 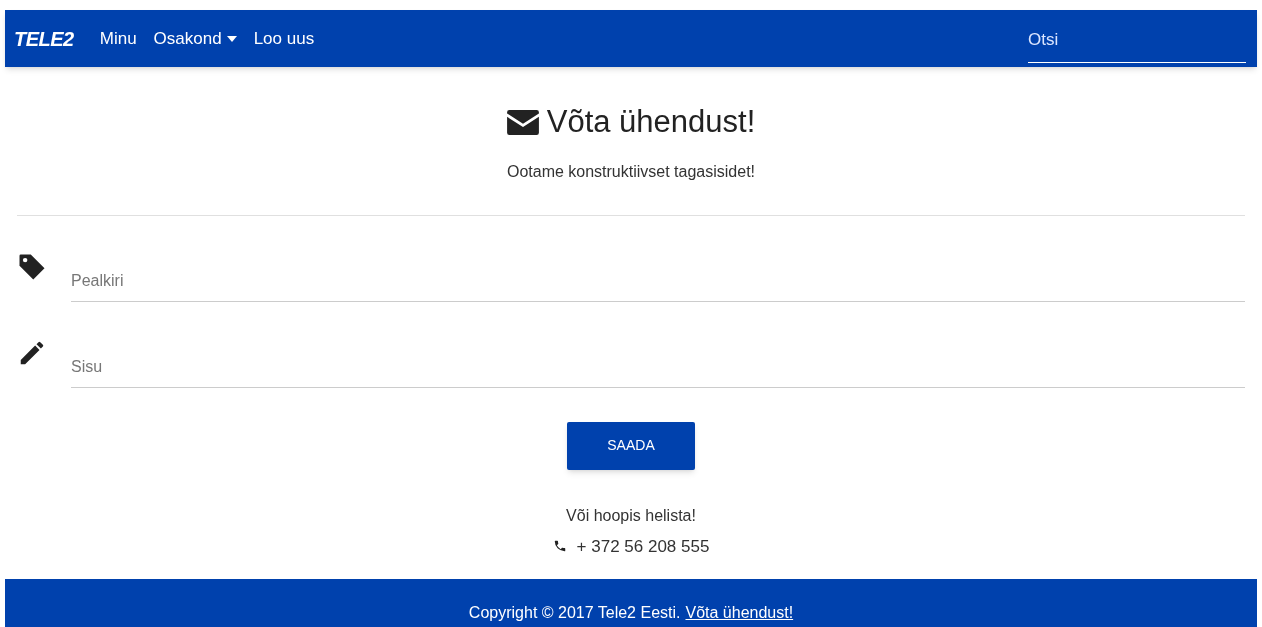 What do you see at coordinates (118, 38) in the screenshot?
I see `nav-link: Minu` at bounding box center [118, 38].